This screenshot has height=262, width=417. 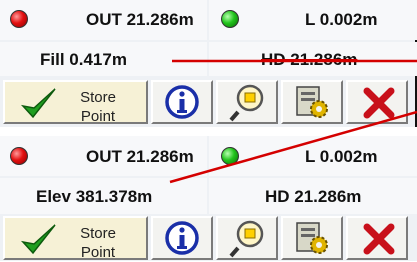 I want to click on fill-value: Fill 0.417m, so click(x=83, y=59).